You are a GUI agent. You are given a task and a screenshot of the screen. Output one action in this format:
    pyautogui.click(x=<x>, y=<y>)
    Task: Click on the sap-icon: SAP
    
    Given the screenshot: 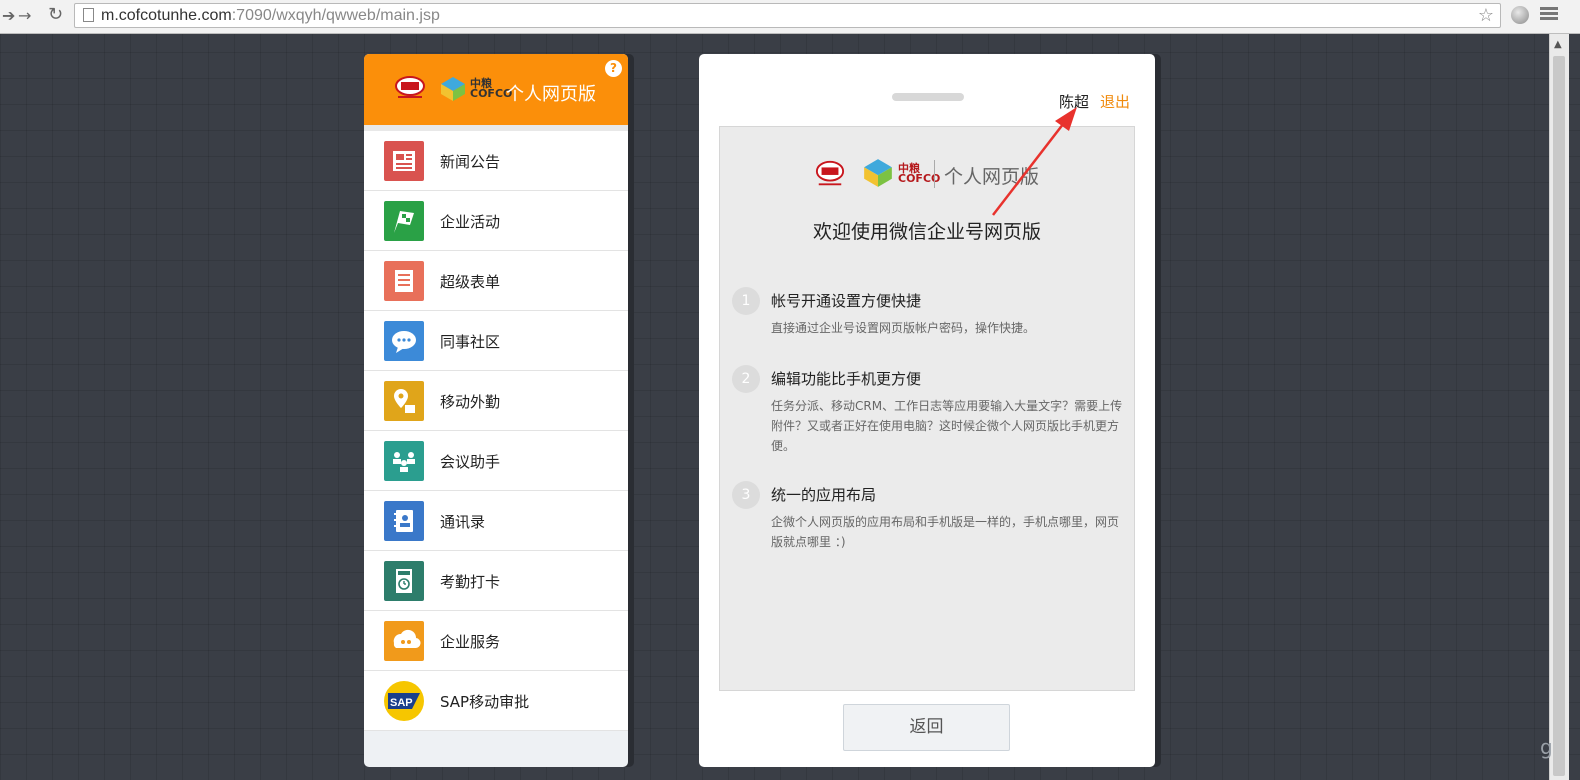 What is the action you would take?
    pyautogui.click(x=404, y=701)
    